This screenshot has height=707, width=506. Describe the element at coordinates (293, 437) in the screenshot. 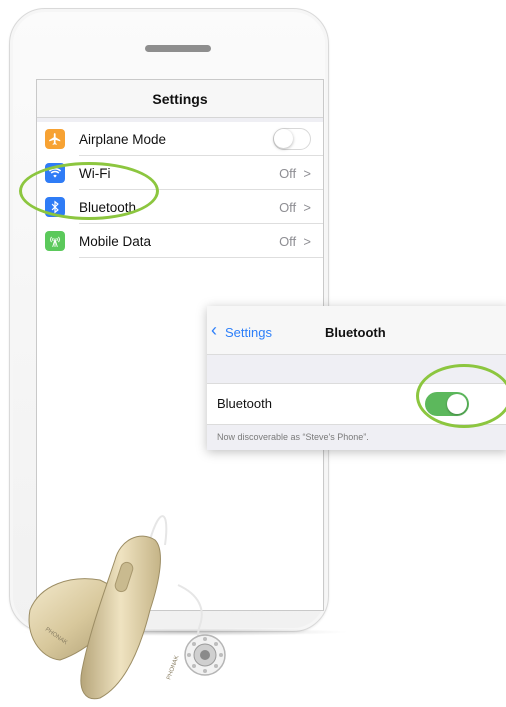

I see `discoverable-note: Now discoverable as “Steve's Phone”.` at that location.